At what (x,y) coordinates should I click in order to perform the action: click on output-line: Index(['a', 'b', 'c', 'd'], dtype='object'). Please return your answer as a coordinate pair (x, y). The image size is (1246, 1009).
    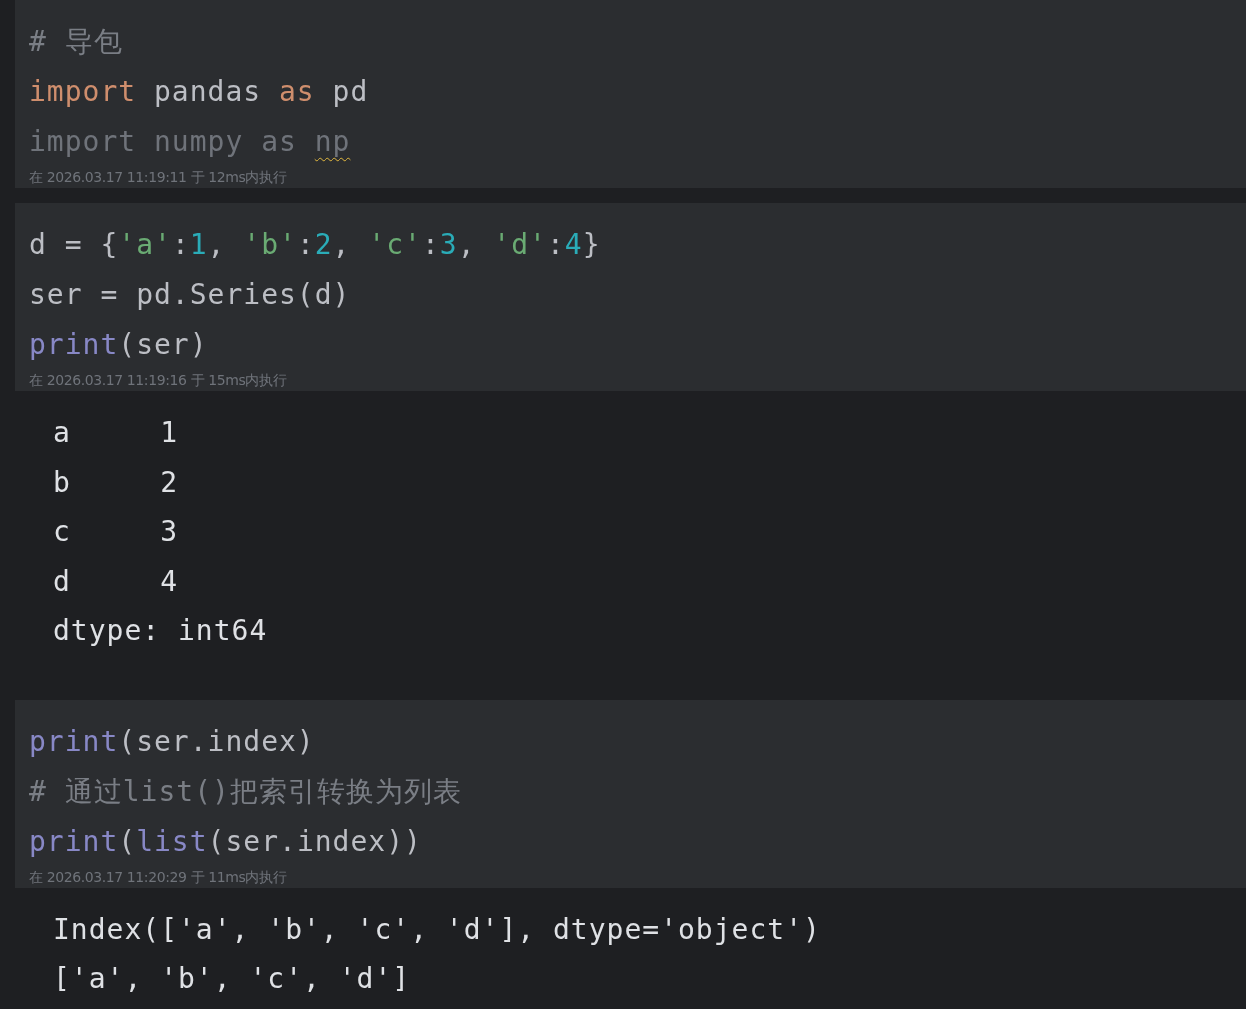
    Looking at the image, I should click on (437, 929).